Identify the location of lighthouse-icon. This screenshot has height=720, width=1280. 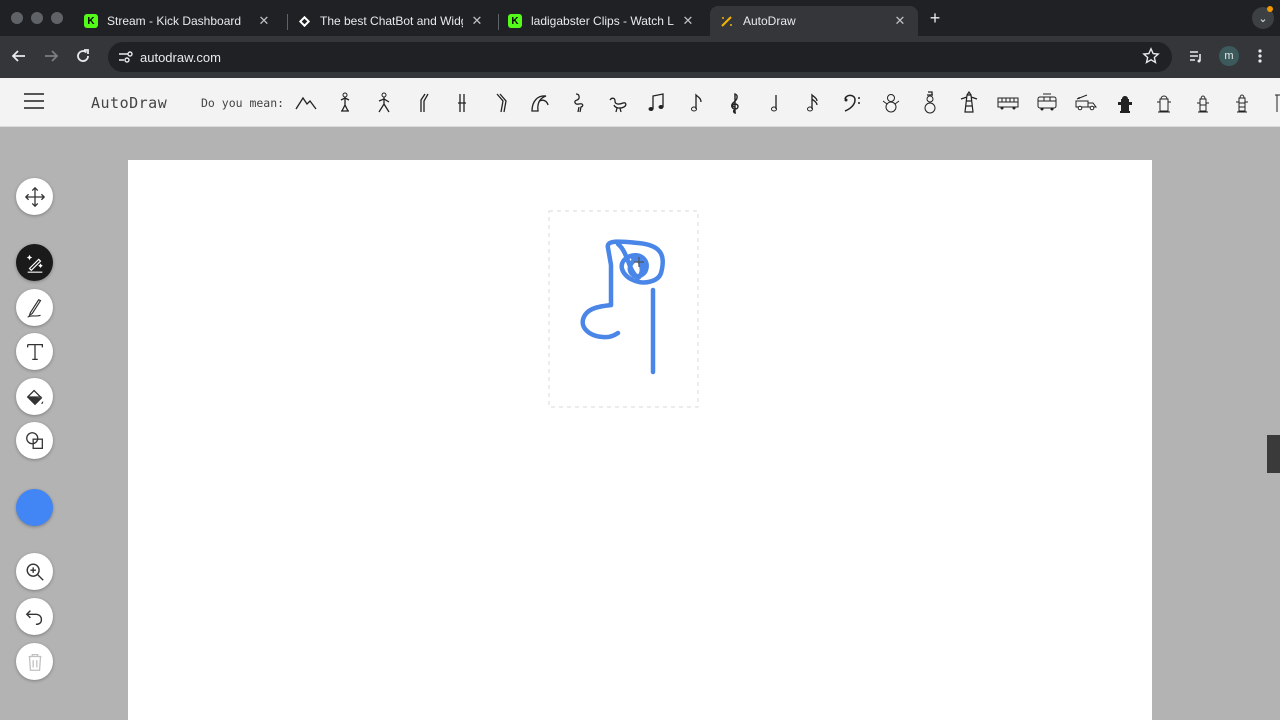
(969, 103).